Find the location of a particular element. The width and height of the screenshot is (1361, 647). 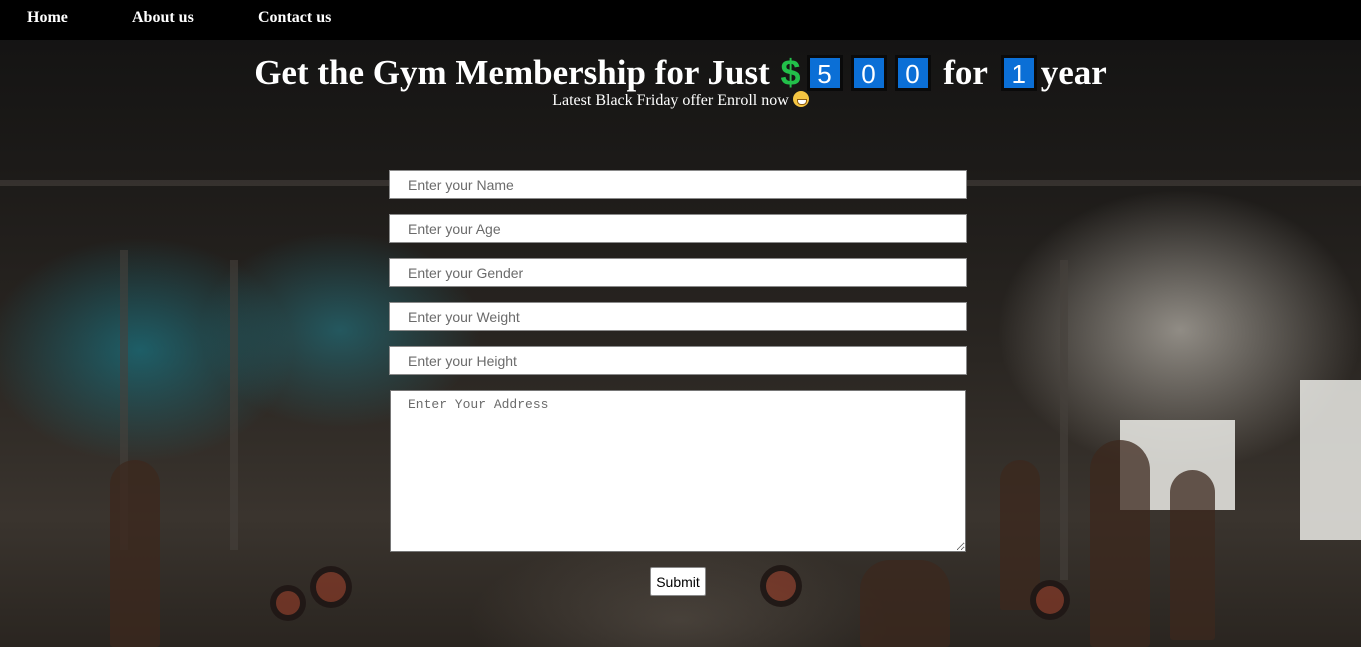

nav-link-about-us: About us is located at coordinates (163, 18).